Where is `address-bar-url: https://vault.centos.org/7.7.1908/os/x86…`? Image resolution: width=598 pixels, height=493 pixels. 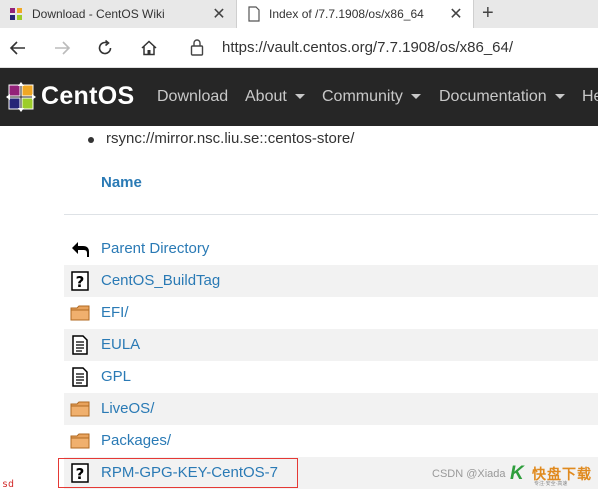 address-bar-url: https://vault.centos.org/7.7.1908/os/x86… is located at coordinates (367, 47).